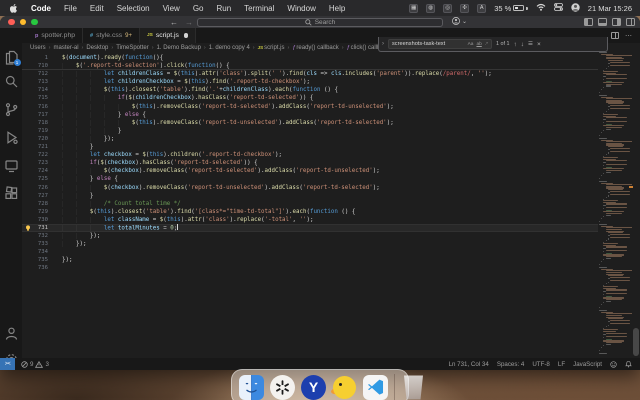  What do you see at coordinates (251, 387) in the screenshot?
I see `dock-finder-icon` at bounding box center [251, 387].